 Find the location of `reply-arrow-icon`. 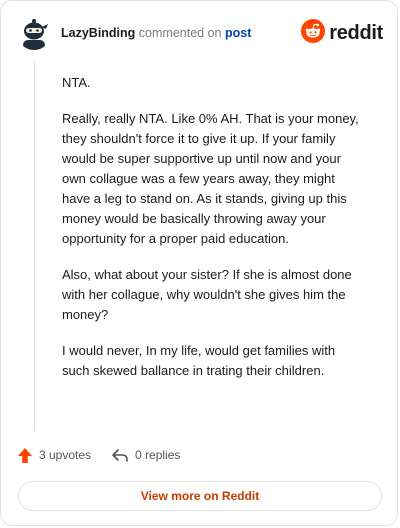

reply-arrow-icon is located at coordinates (120, 455).